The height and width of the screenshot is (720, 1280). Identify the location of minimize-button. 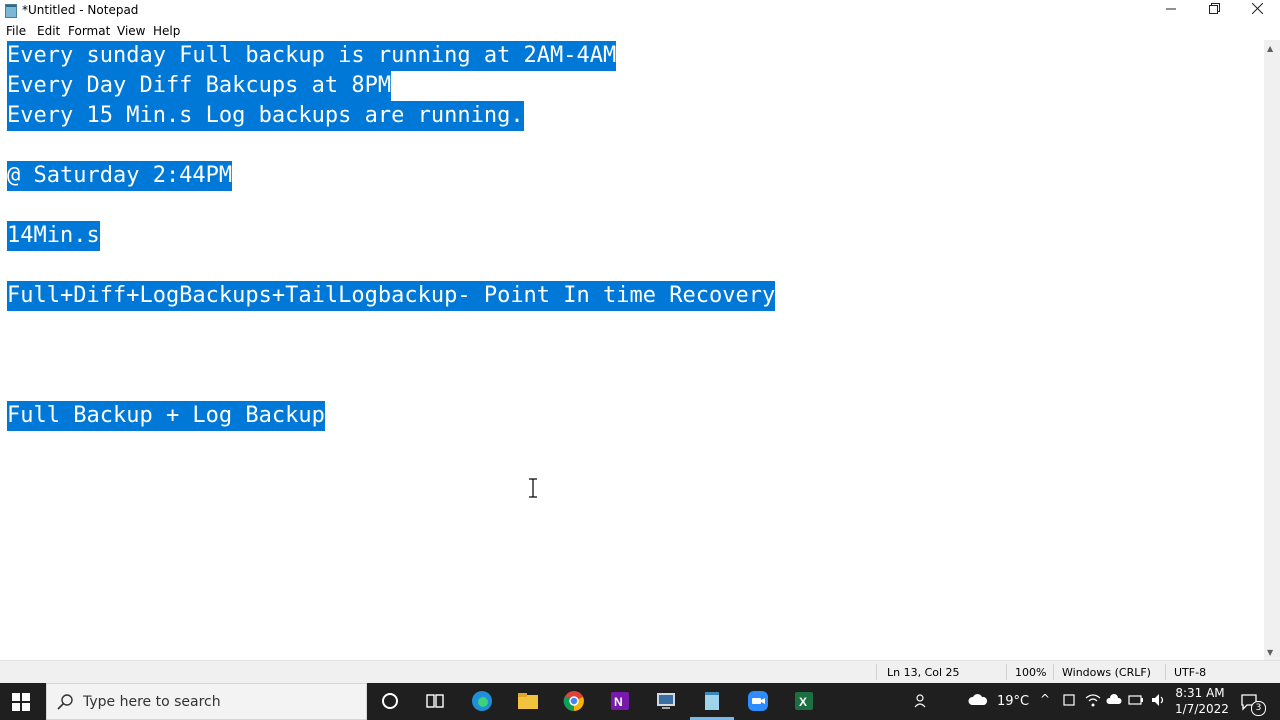
(1171, 10).